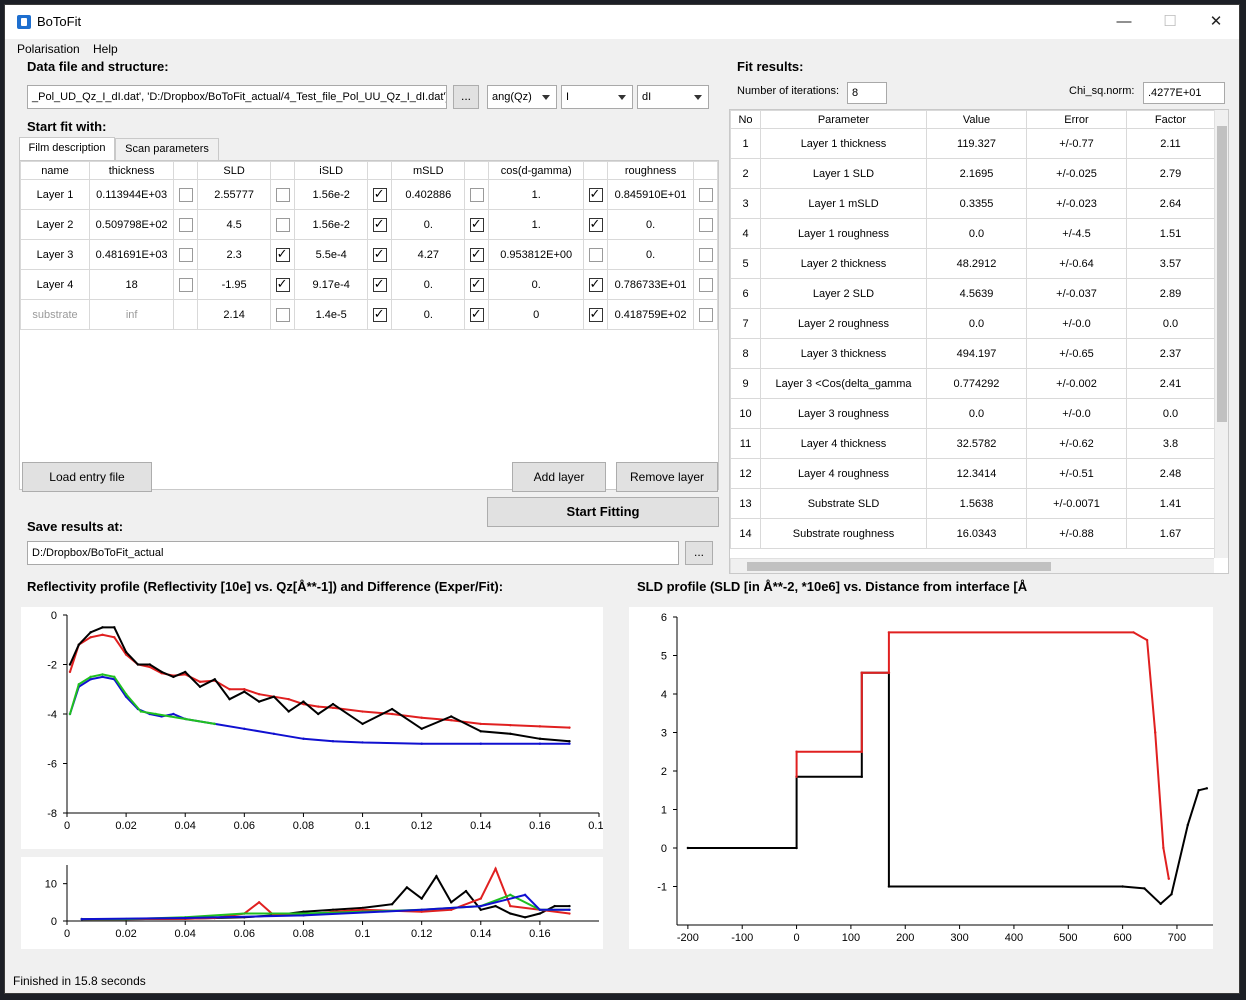 The image size is (1246, 1000). I want to click on film-cell-name: Layer 3, so click(55, 254).